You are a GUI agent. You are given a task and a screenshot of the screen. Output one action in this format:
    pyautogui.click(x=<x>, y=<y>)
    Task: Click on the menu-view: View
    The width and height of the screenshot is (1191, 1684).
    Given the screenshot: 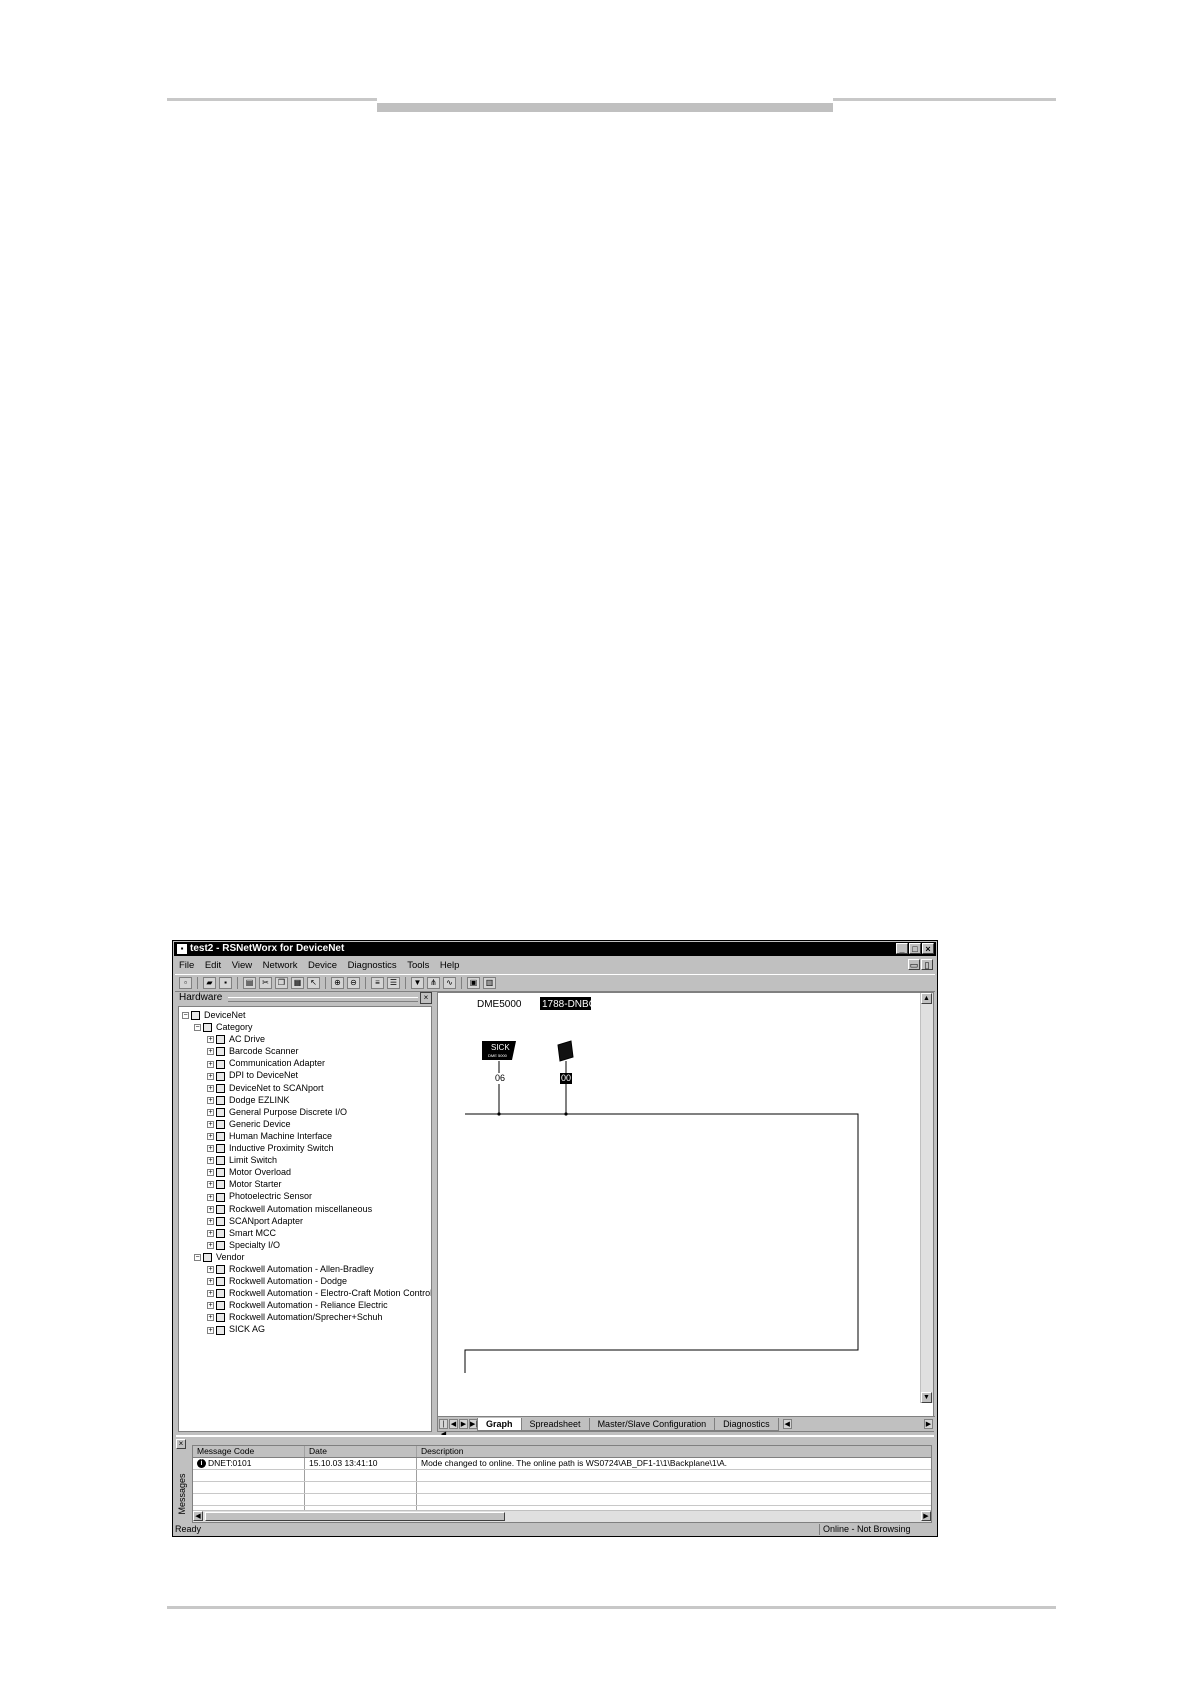 What is the action you would take?
    pyautogui.click(x=242, y=965)
    